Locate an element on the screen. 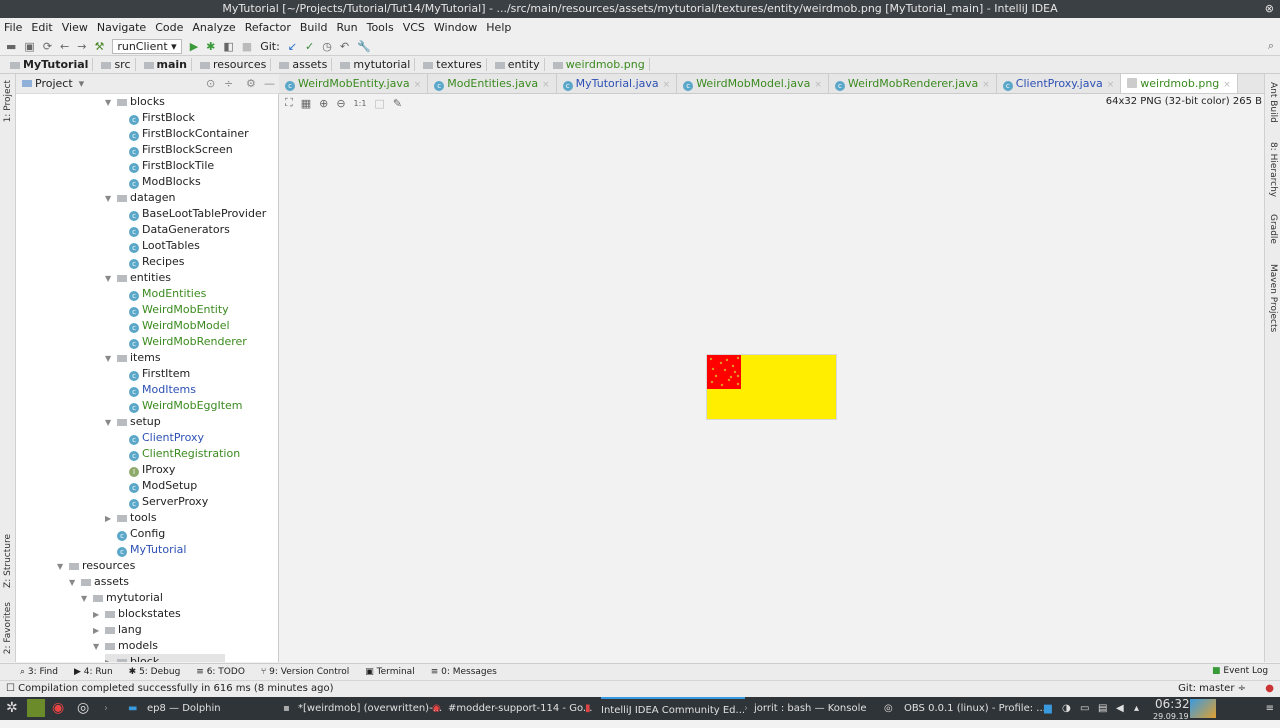 Image resolution: width=1280 pixels, height=728 pixels. breadcrumb-item: assets is located at coordinates (304, 64).